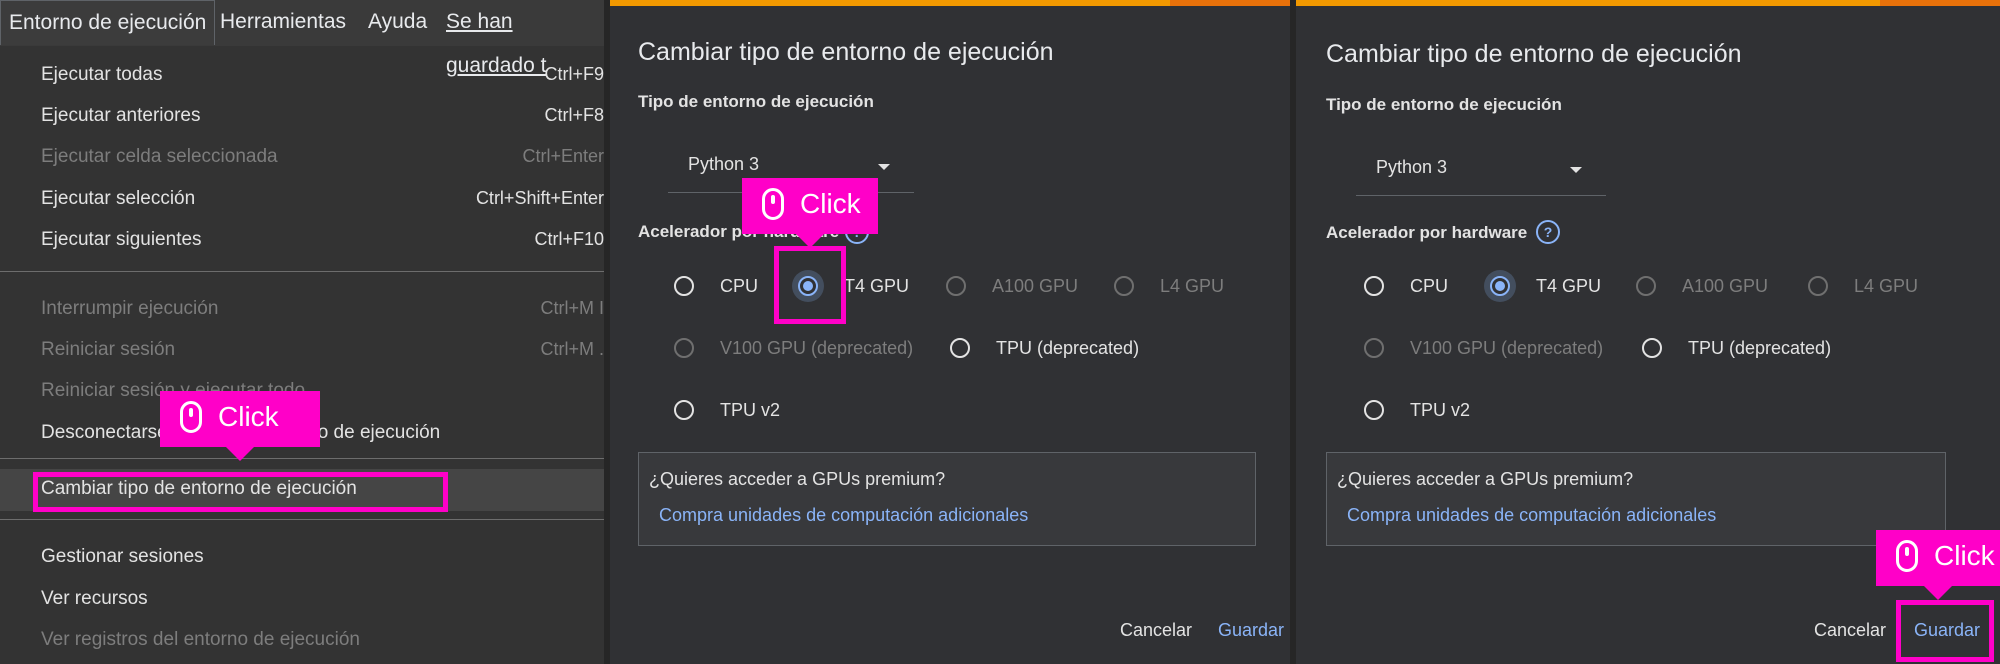 This screenshot has width=2000, height=664. I want to click on menu-item-label: Gestionar sesiones, so click(122, 556).